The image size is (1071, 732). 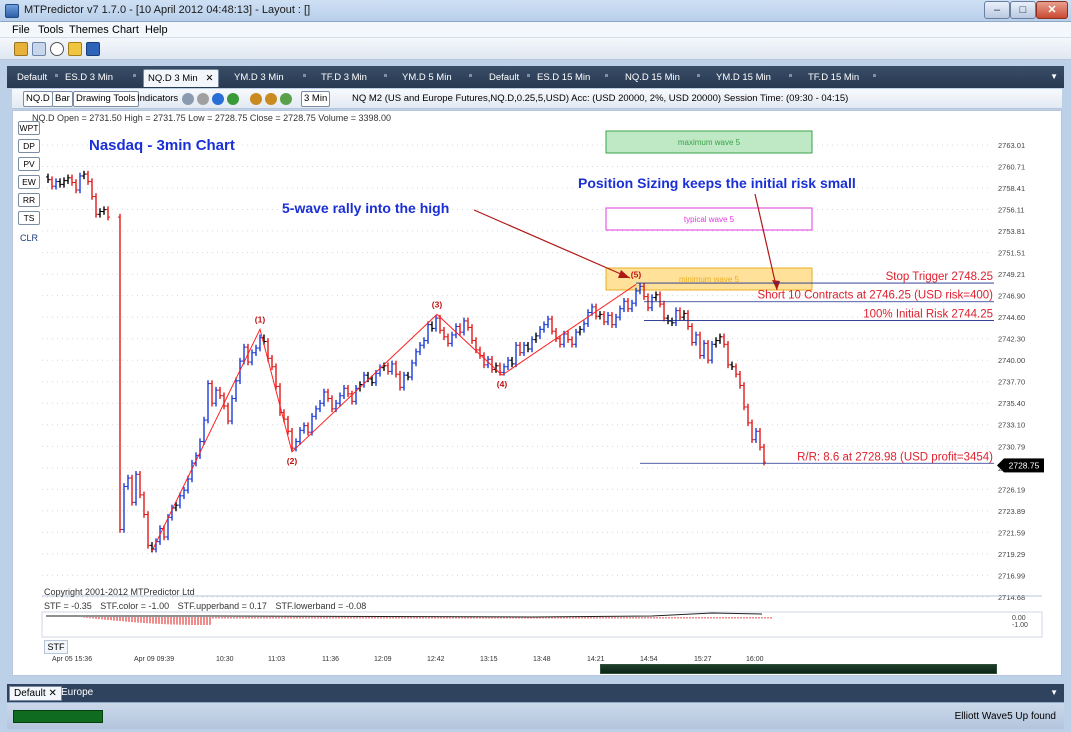 What do you see at coordinates (1011, 339) in the screenshot?
I see `y-tick-label: 2742.30` at bounding box center [1011, 339].